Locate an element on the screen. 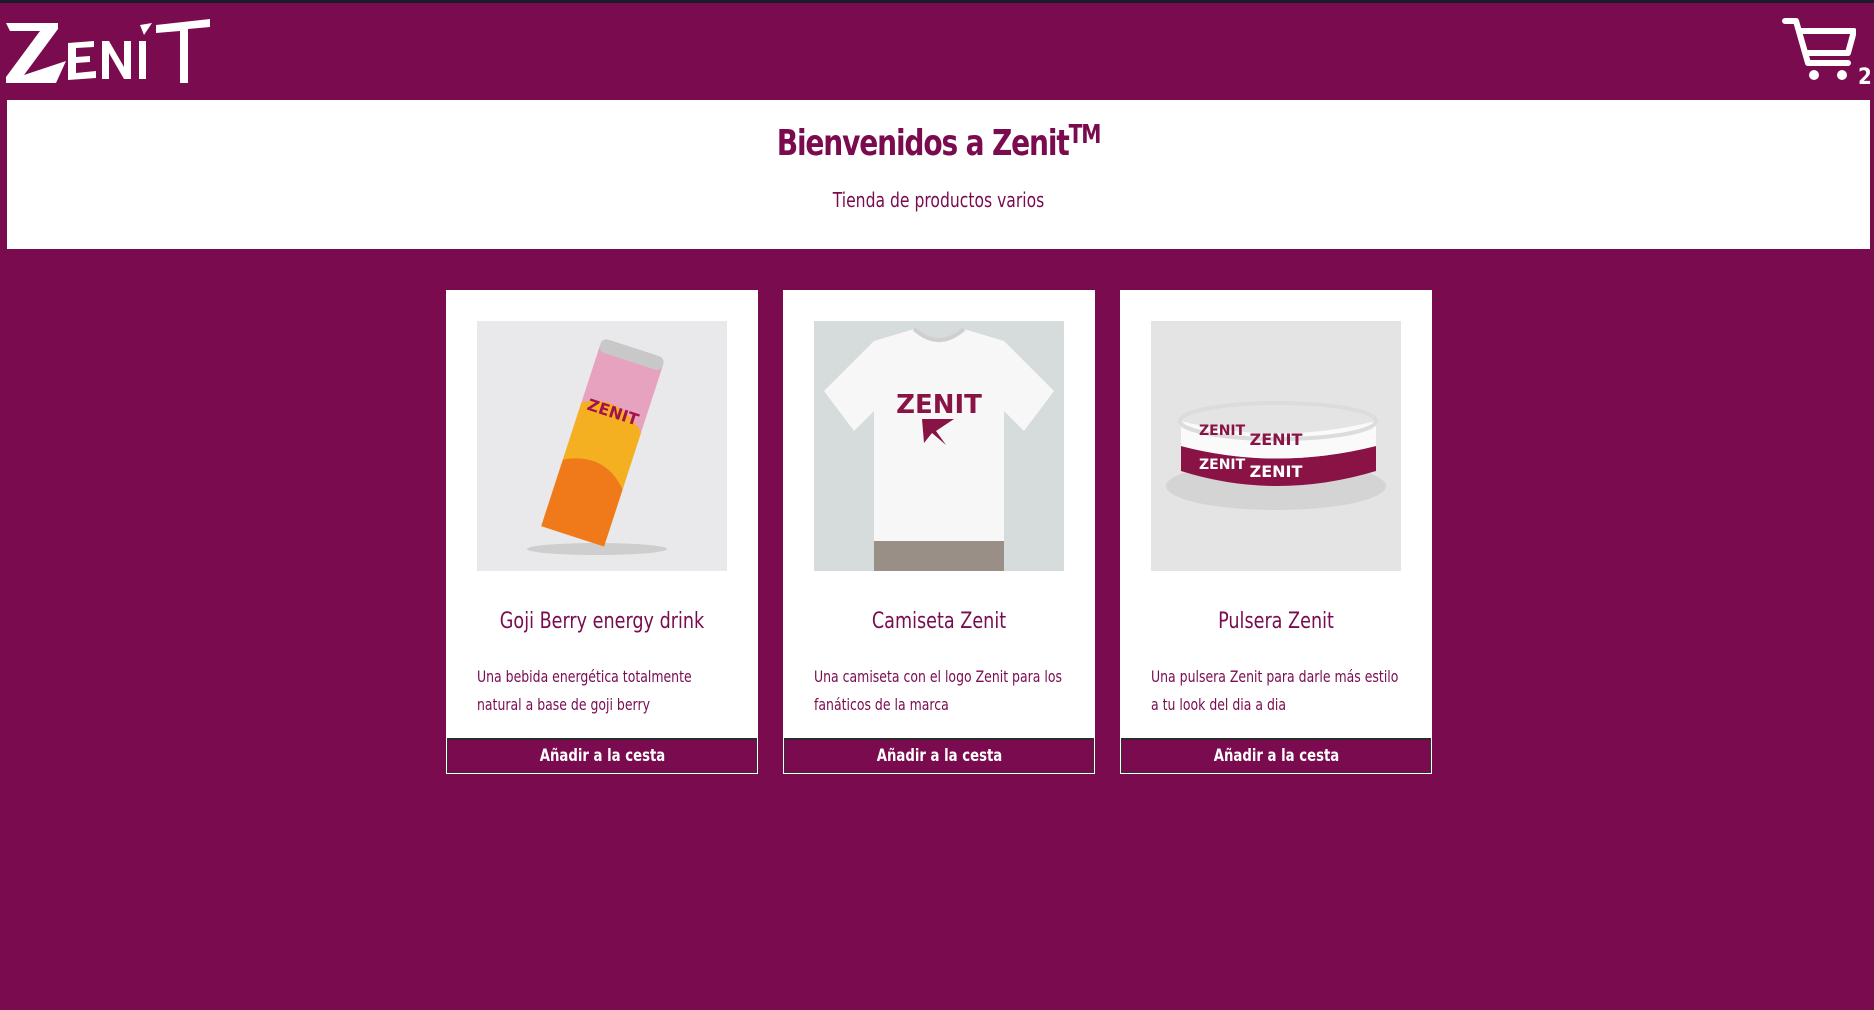 The height and width of the screenshot is (1010, 1874). trademark-mark: TM is located at coordinates (1085, 135).